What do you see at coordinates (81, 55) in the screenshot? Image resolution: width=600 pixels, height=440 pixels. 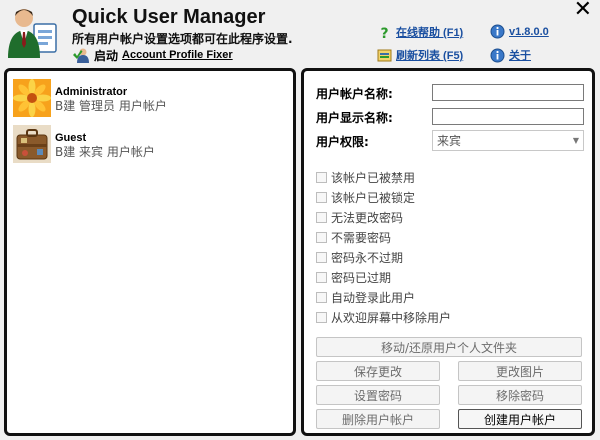 I see `profile-fixer-icon` at bounding box center [81, 55].